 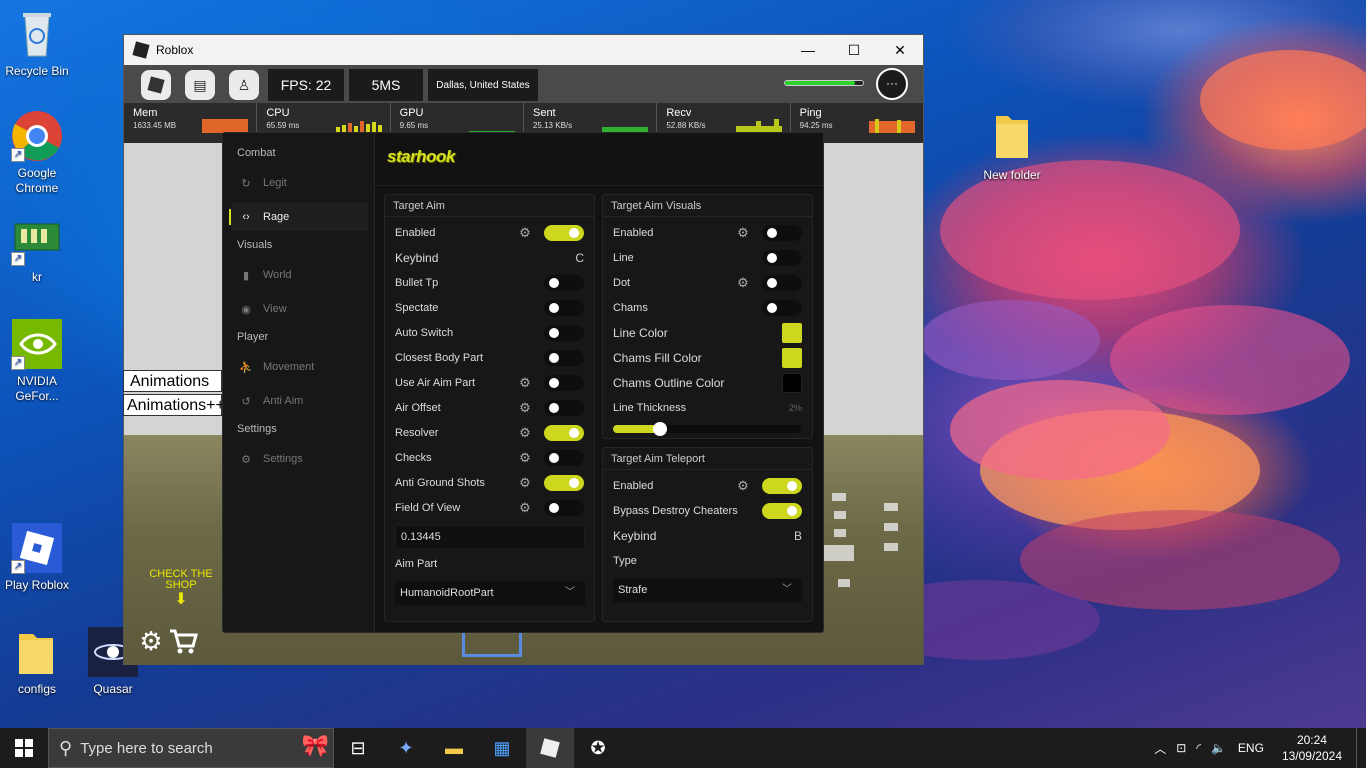 What do you see at coordinates (299, 401) in the screenshot?
I see `sidebar-item-anti-aim: ↺ Anti Aim` at bounding box center [299, 401].